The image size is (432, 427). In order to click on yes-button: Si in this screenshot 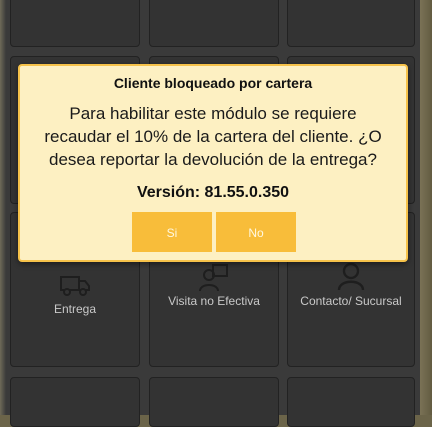, I will do `click(172, 232)`.